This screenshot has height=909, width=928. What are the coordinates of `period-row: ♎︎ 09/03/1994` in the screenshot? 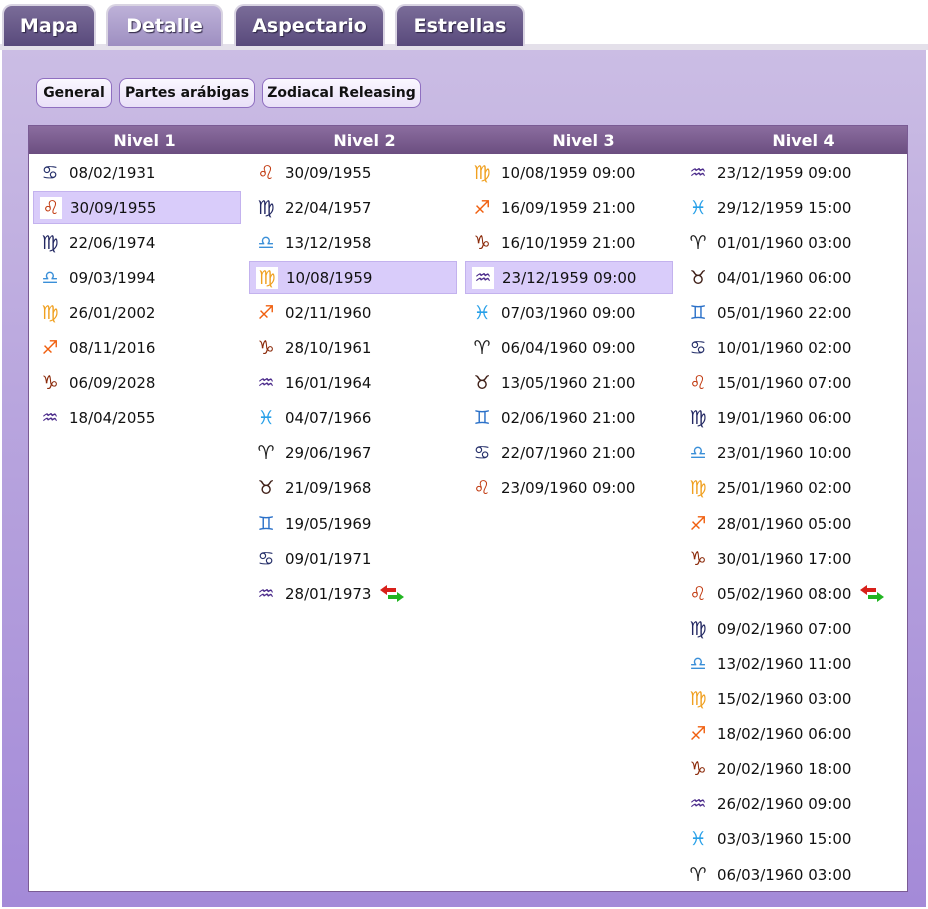 It's located at (137, 277).